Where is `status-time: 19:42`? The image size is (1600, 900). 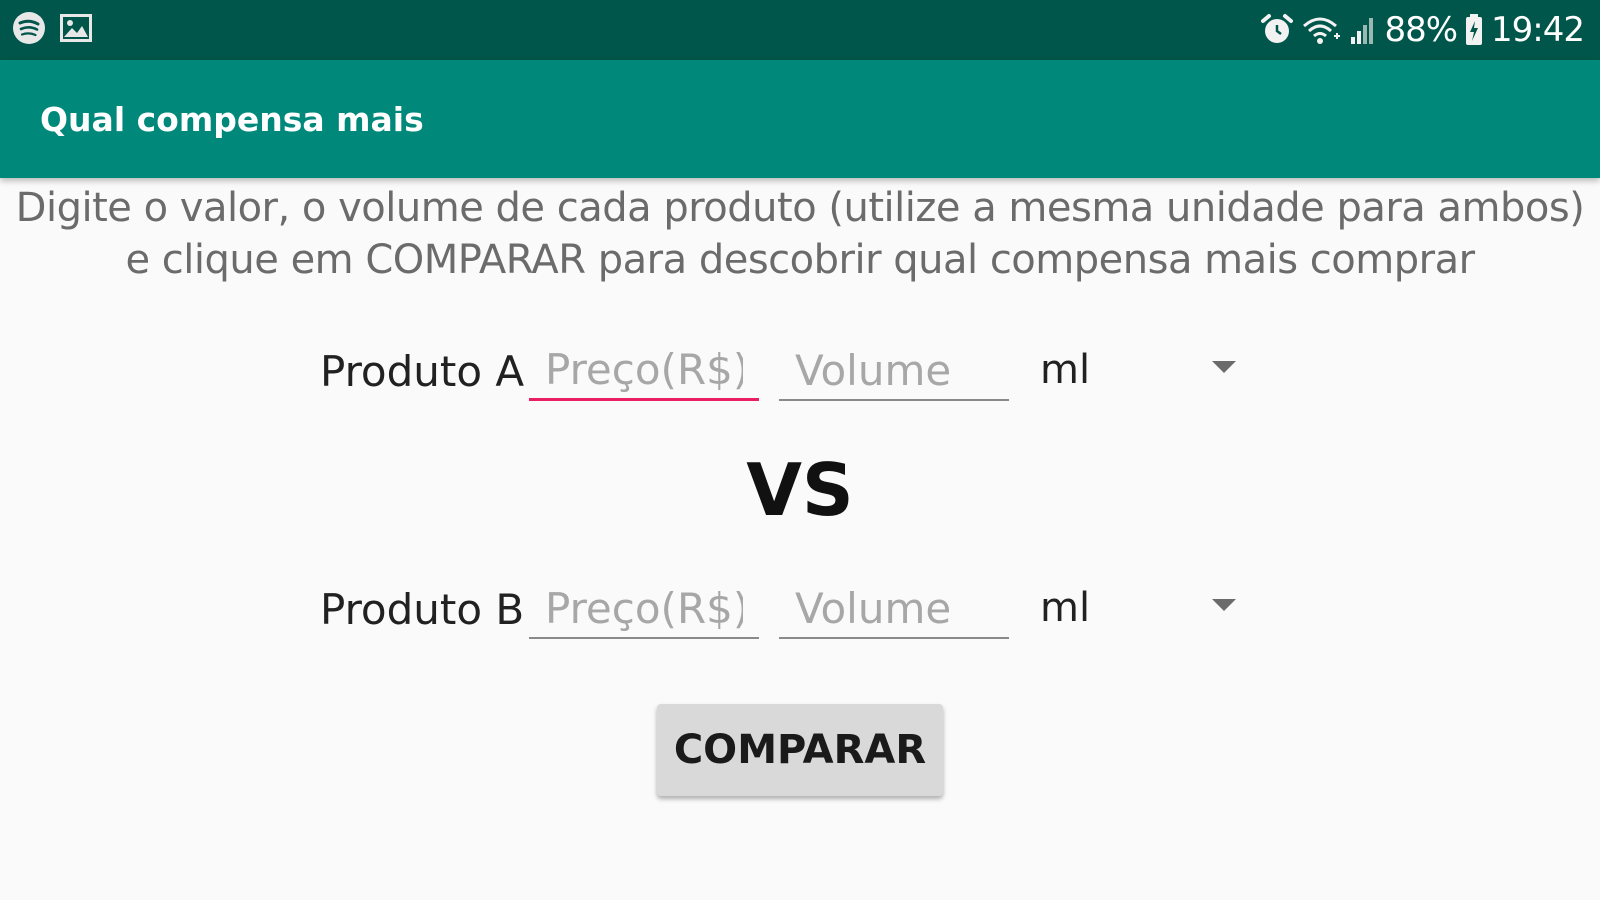
status-time: 19:42 is located at coordinates (1538, 30).